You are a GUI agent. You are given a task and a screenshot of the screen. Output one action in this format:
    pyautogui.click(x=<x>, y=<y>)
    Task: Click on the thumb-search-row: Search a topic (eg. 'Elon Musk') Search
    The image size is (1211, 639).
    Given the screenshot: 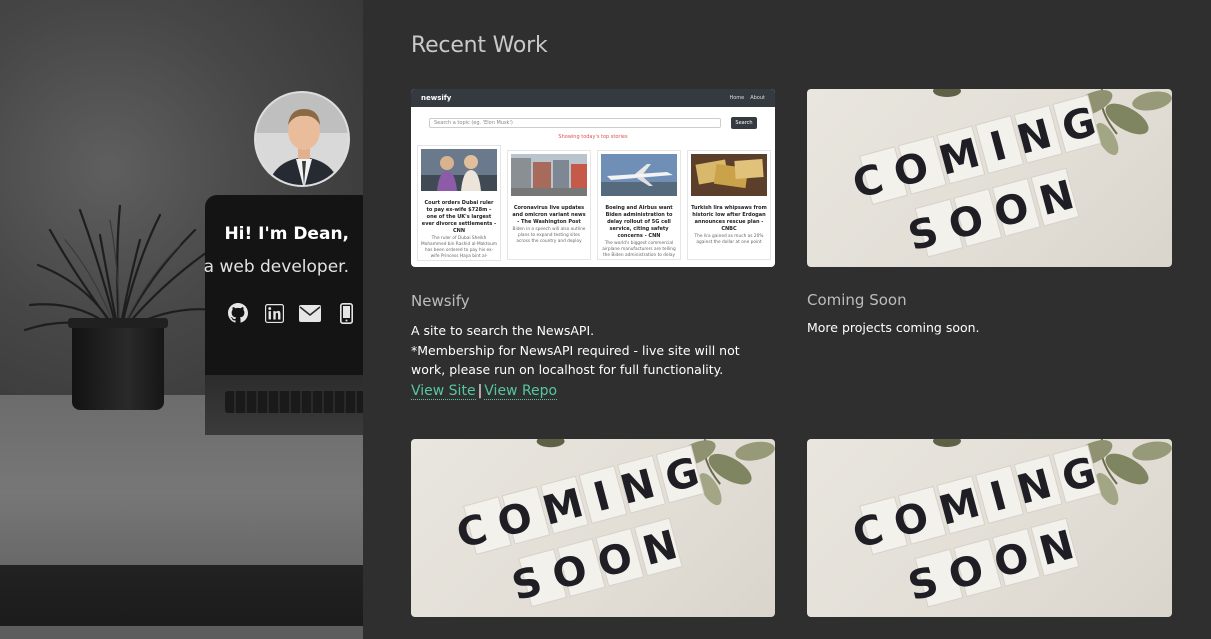 What is the action you would take?
    pyautogui.click(x=602, y=123)
    